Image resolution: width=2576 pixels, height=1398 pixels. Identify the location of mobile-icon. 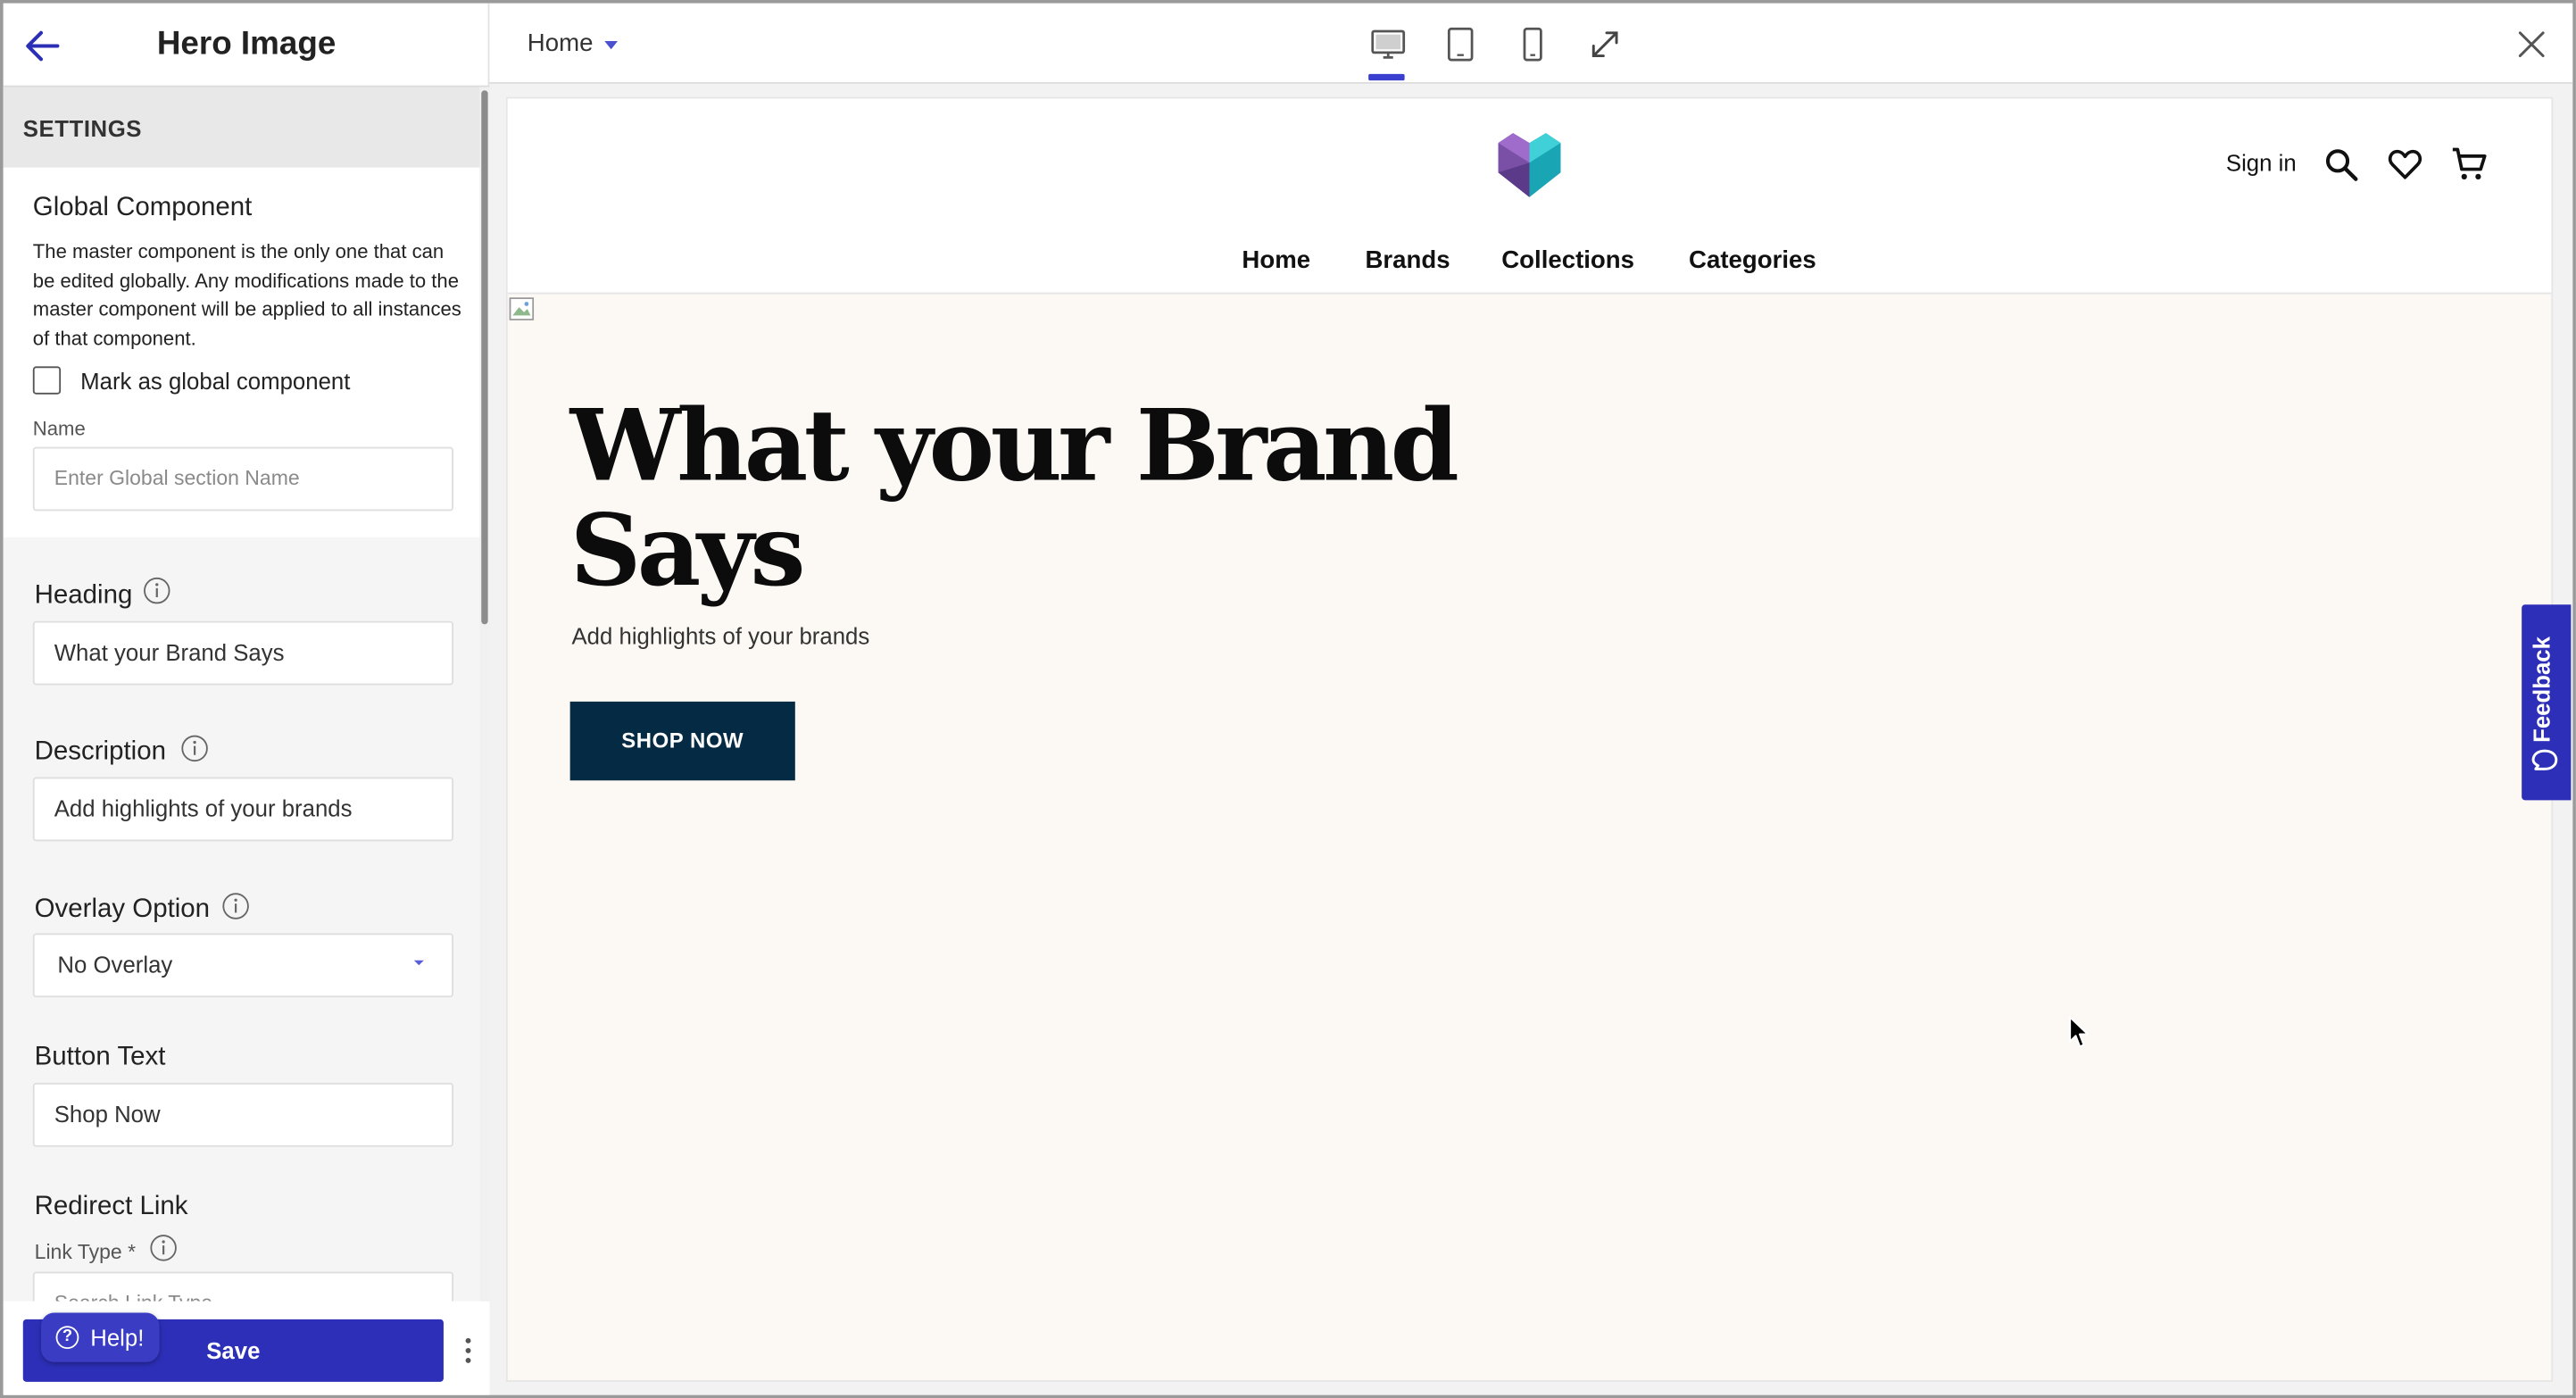
(1532, 44).